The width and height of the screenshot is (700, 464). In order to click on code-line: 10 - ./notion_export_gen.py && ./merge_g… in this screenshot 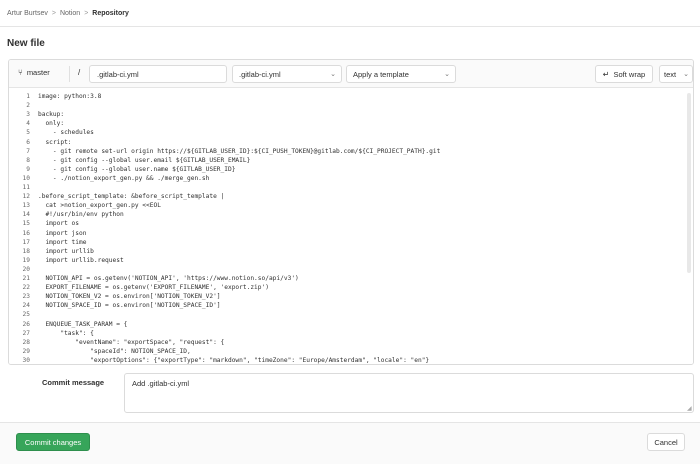, I will do `click(351, 178)`.